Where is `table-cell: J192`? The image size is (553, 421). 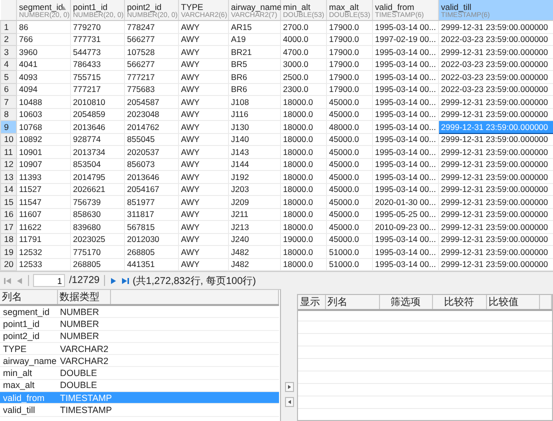 table-cell: J192 is located at coordinates (254, 176).